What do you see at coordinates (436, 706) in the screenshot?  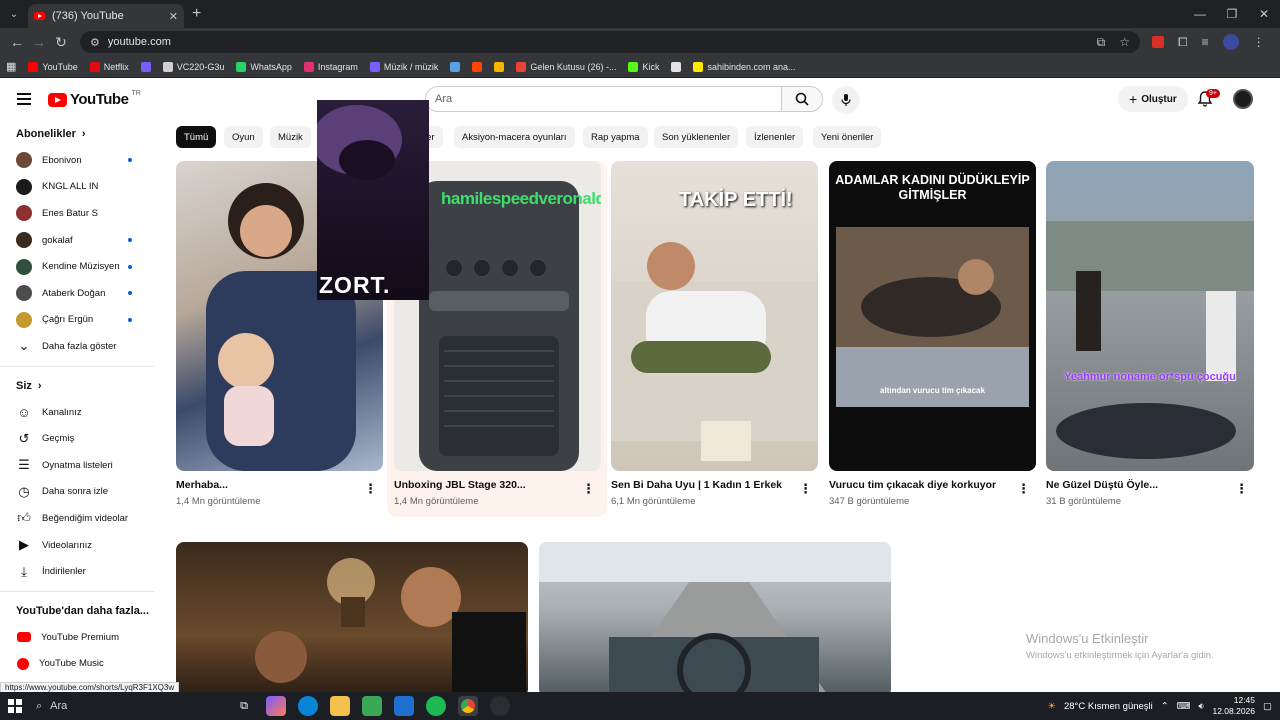 I see `spotify-icon` at bounding box center [436, 706].